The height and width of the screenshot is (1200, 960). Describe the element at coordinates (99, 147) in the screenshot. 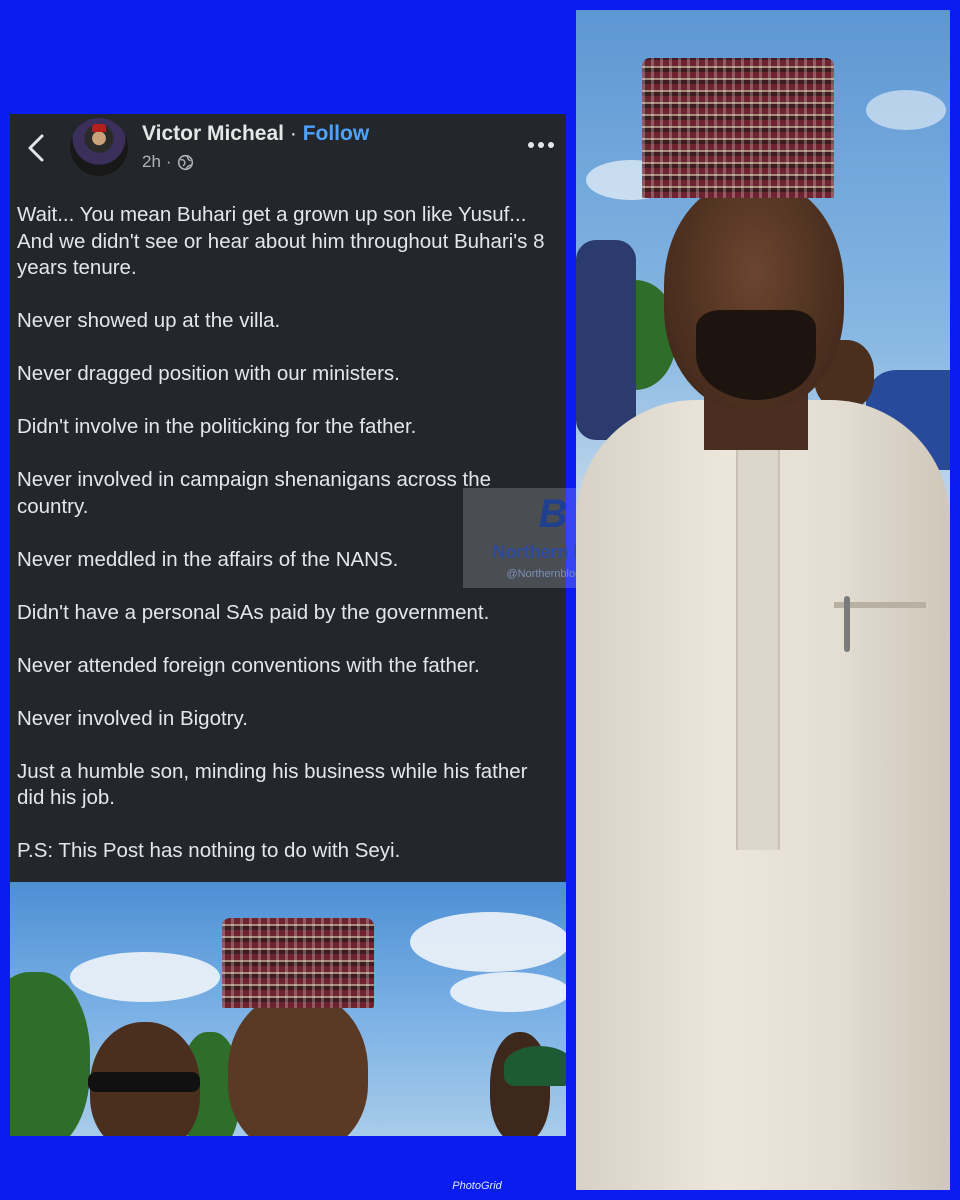

I see `avatar` at that location.